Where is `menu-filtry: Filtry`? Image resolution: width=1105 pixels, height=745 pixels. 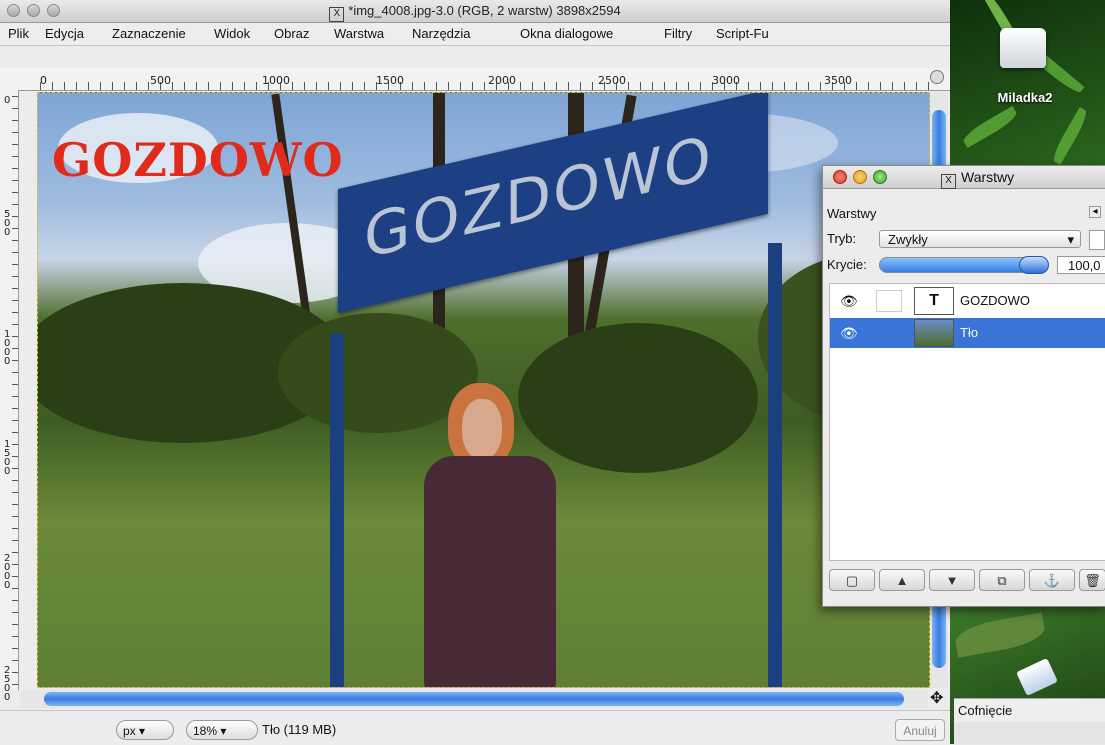
menu-filtry: Filtry is located at coordinates (678, 33).